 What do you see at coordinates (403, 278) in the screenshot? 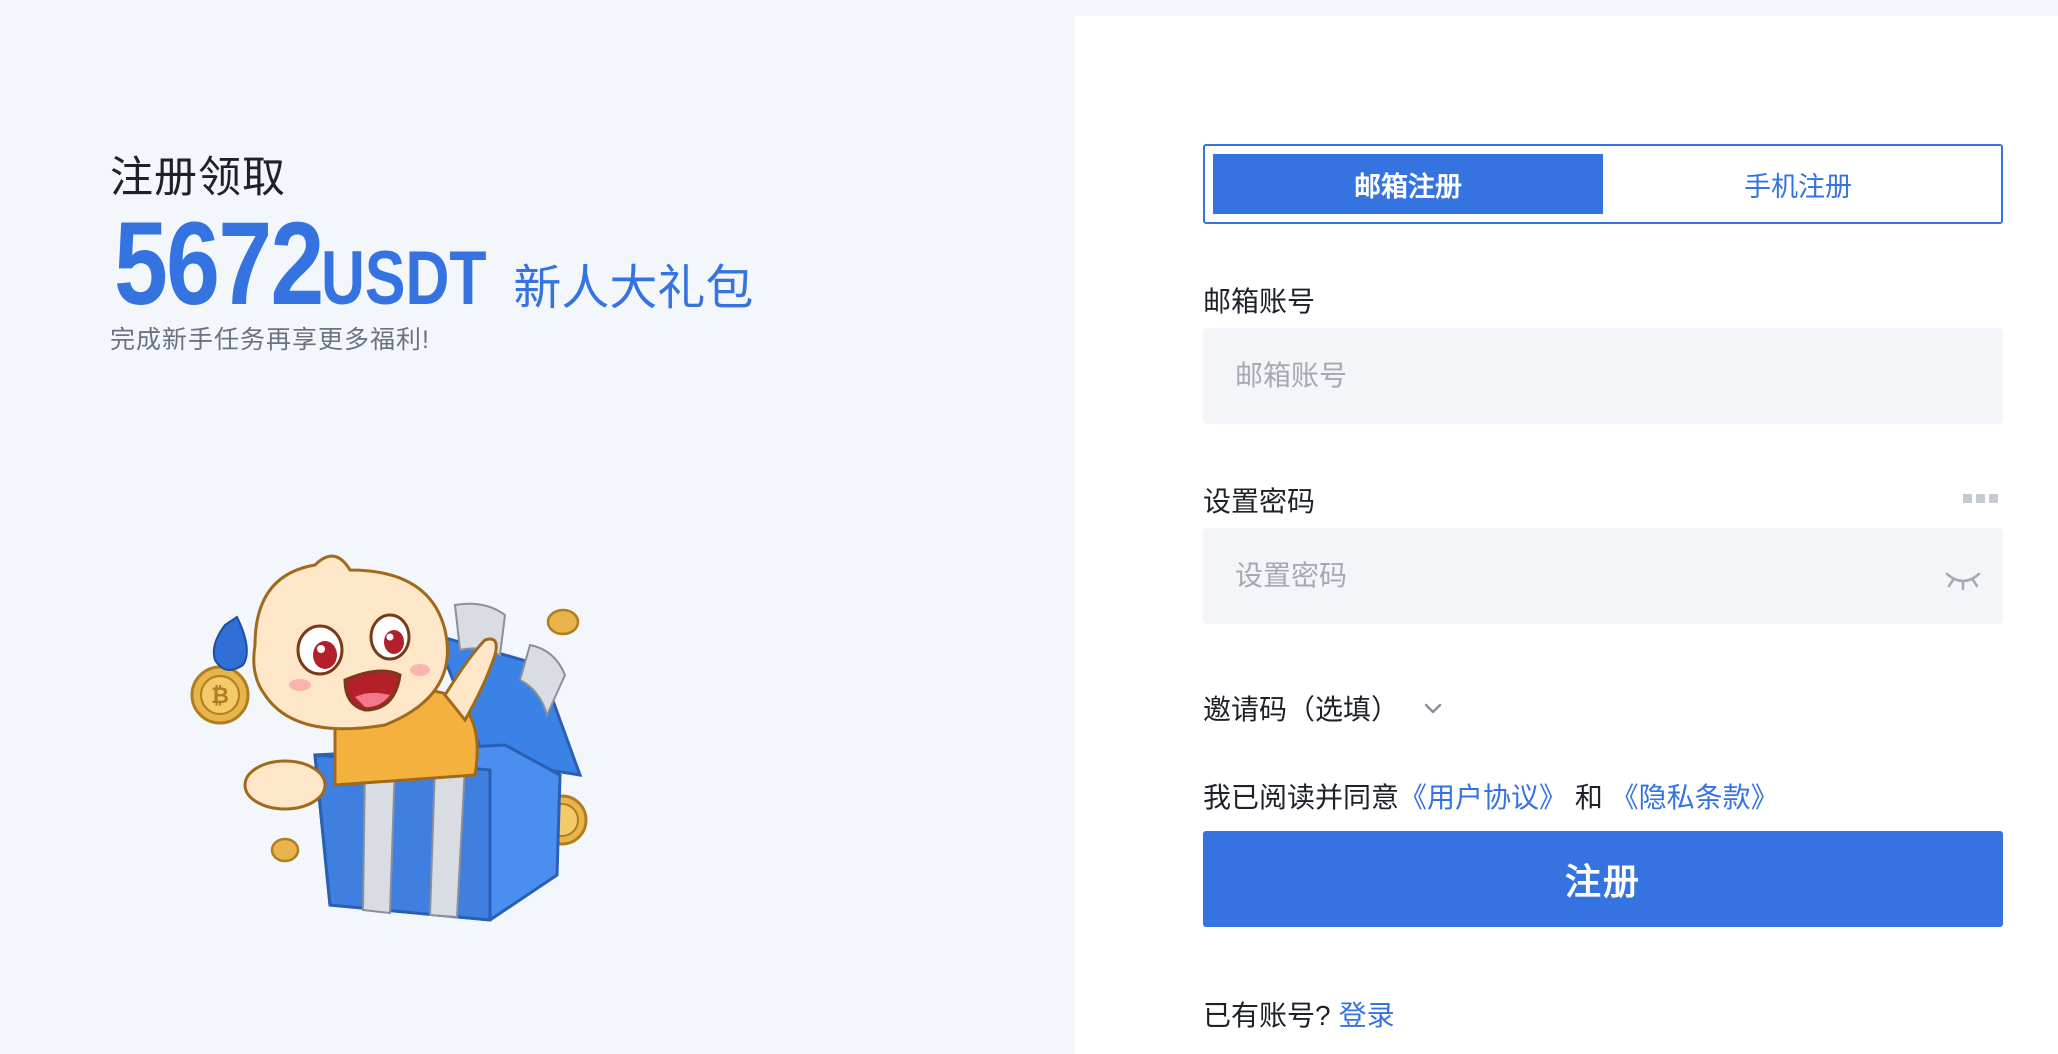
I see `promo-unit: USDT` at bounding box center [403, 278].